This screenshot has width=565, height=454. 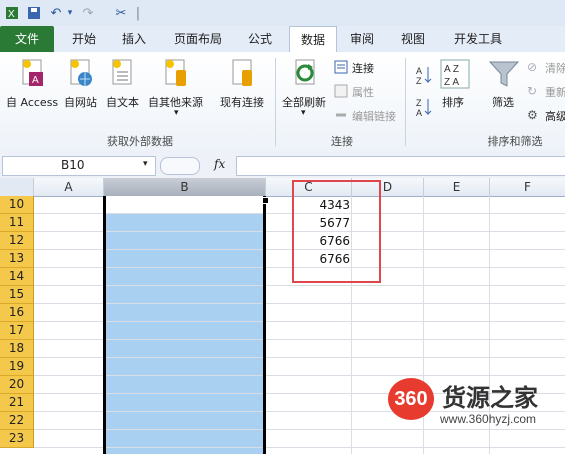 I want to click on row-header: 15, so click(x=17, y=295).